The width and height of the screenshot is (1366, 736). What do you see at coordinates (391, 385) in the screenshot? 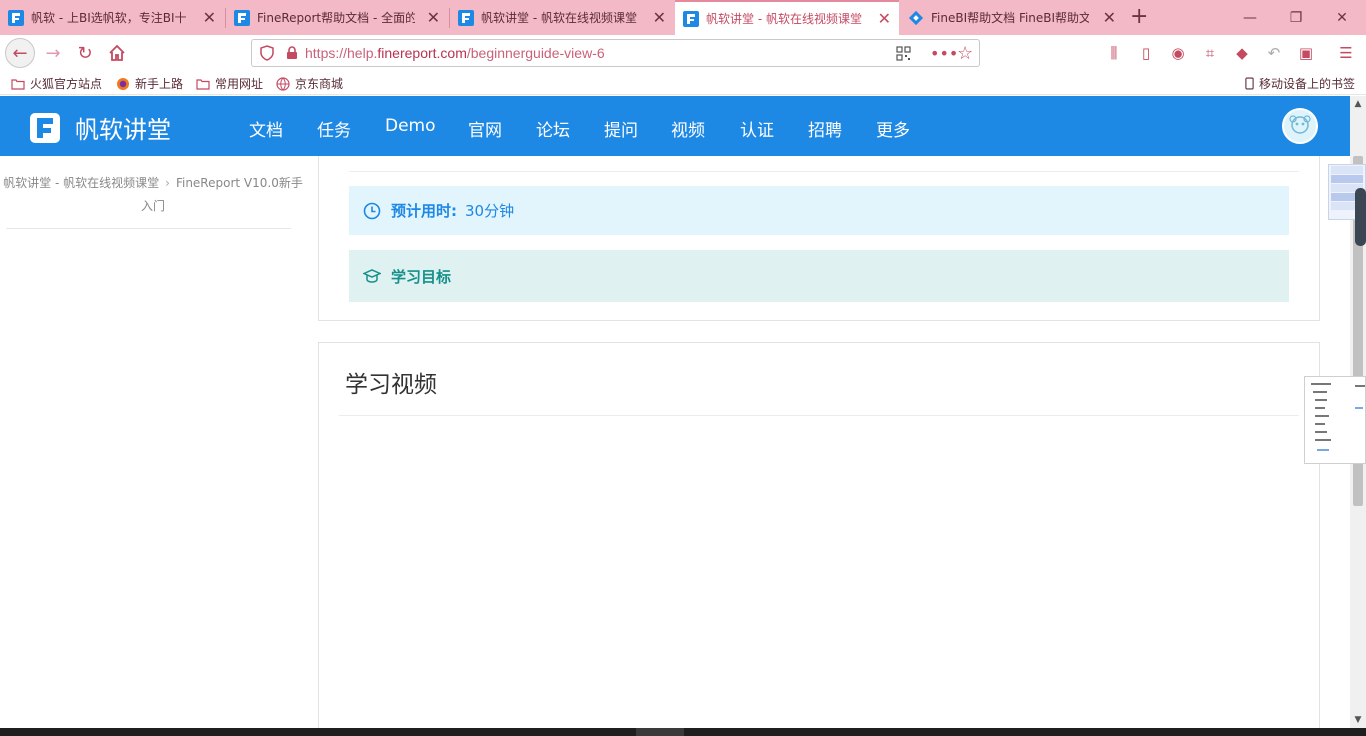
I see `video-section-title: 学习视频` at bounding box center [391, 385].